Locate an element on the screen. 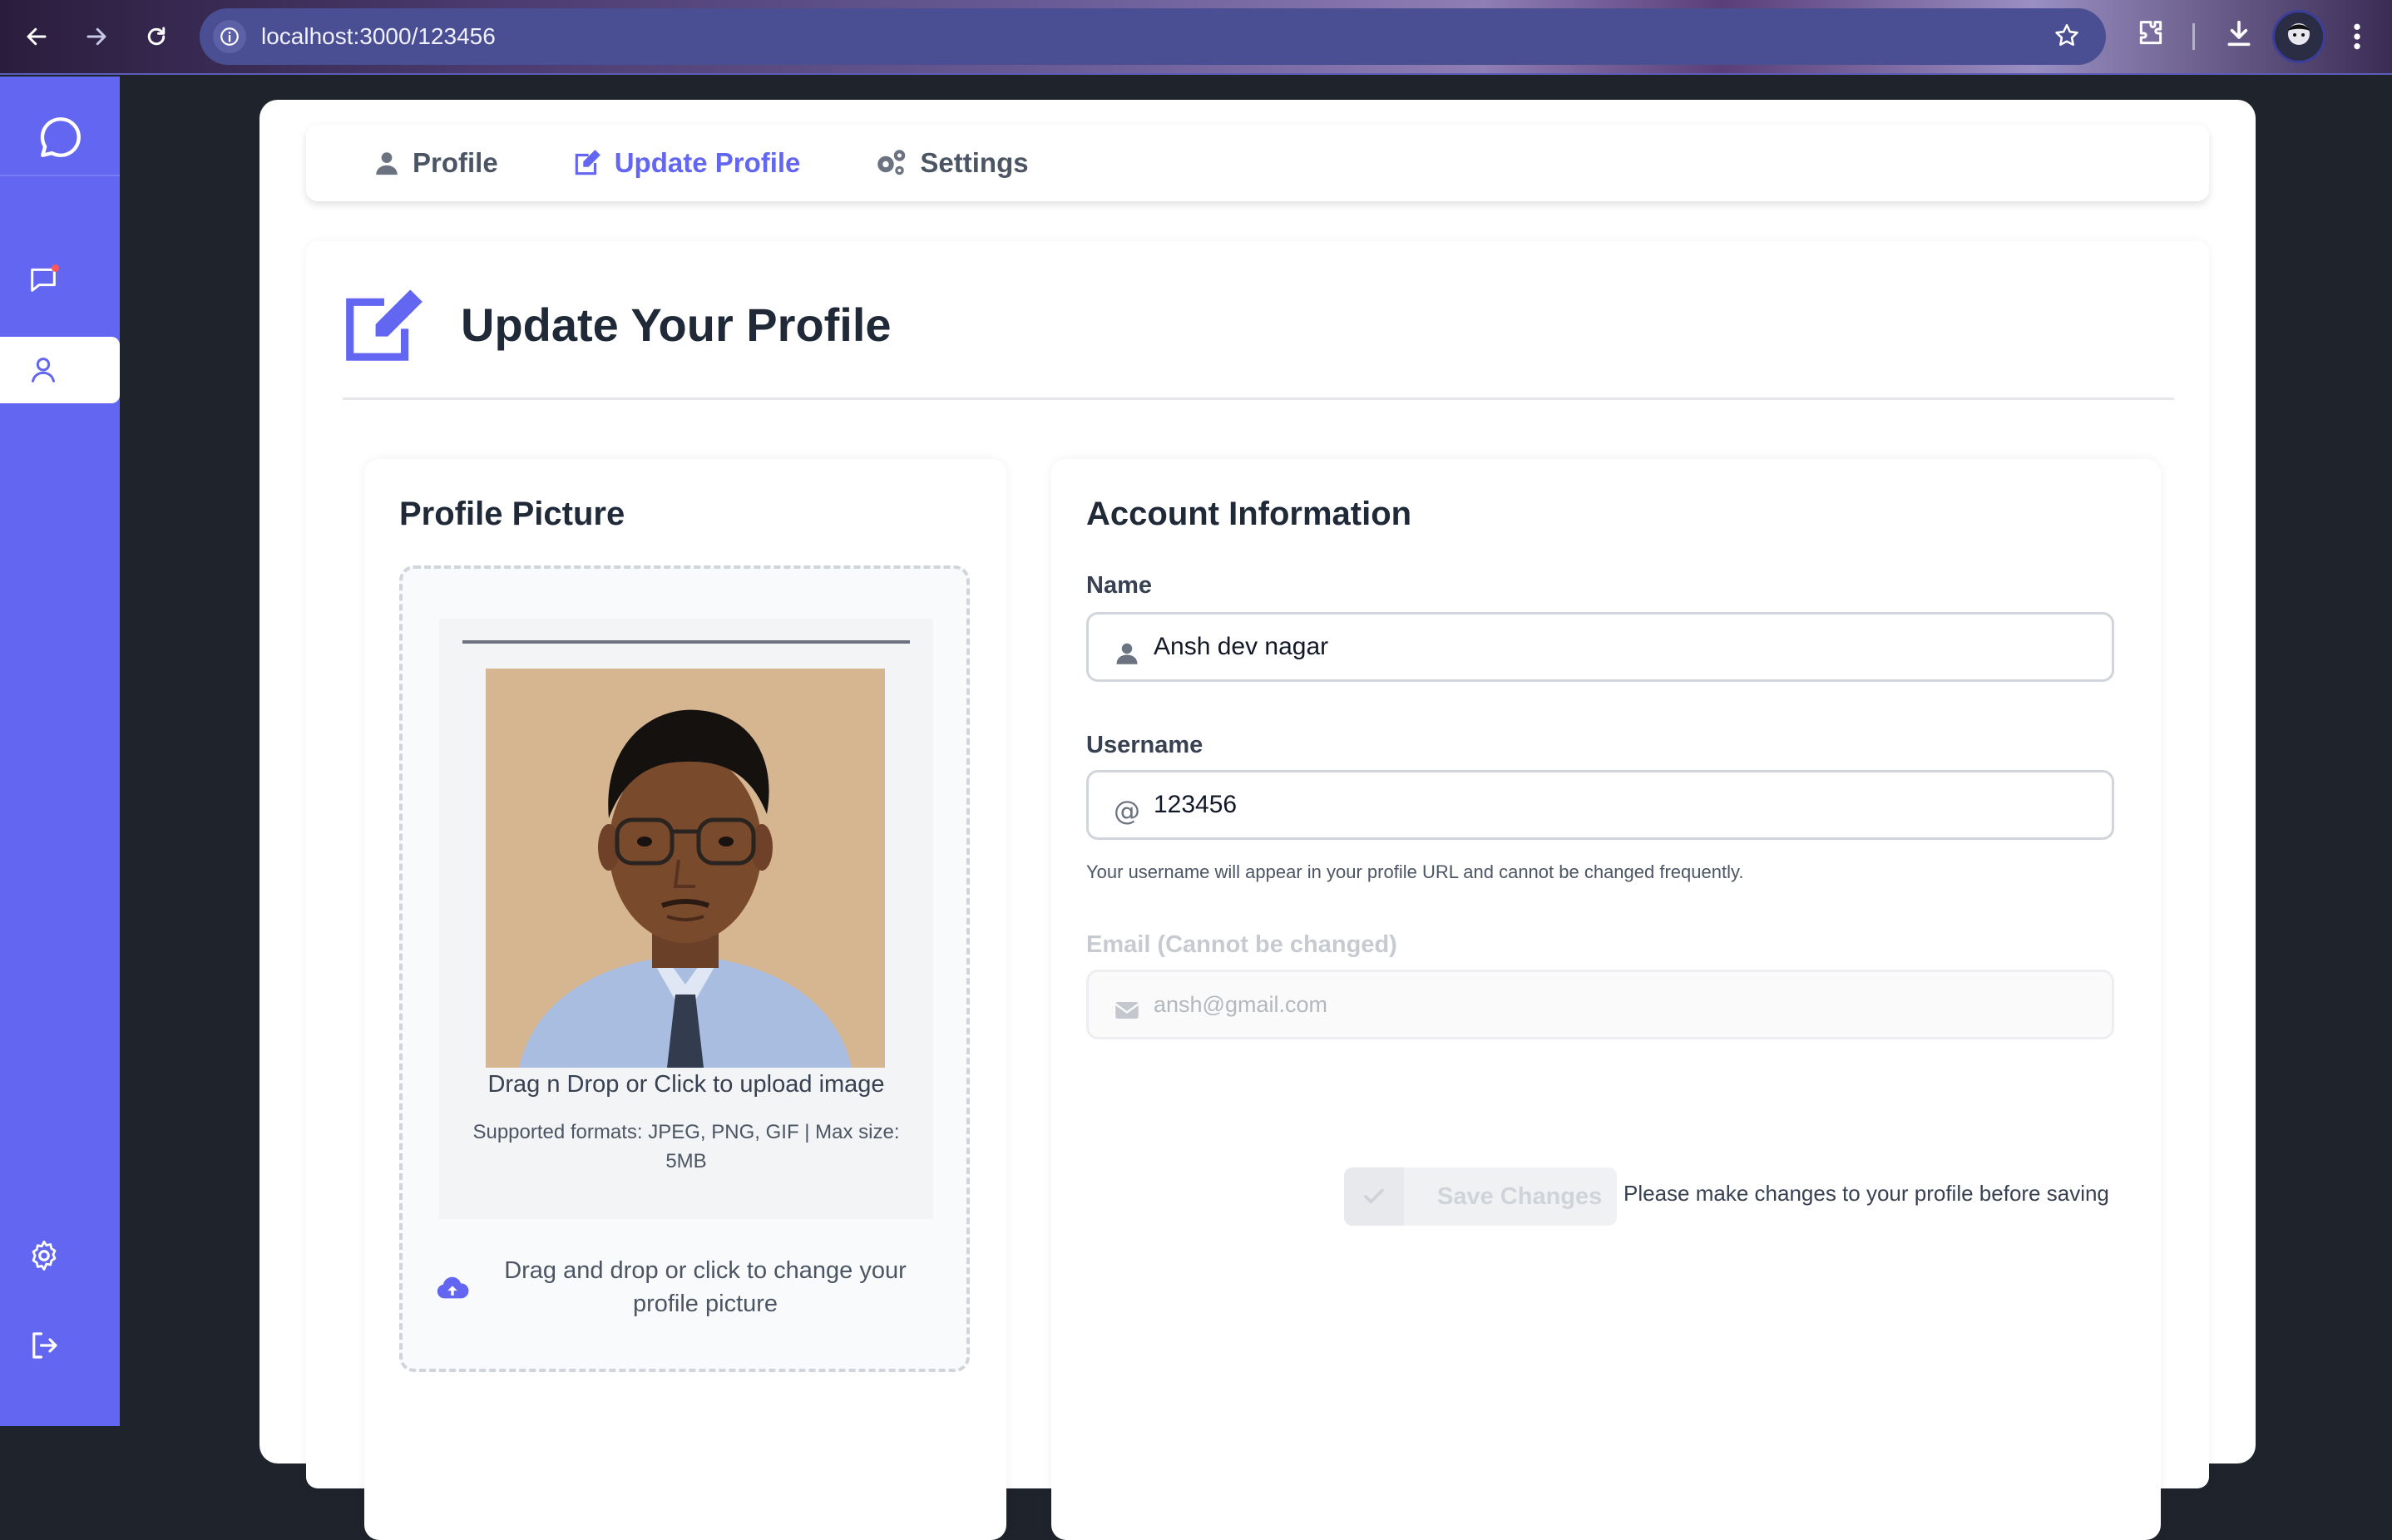  url-text: localhost:3000/123456 is located at coordinates (378, 36).